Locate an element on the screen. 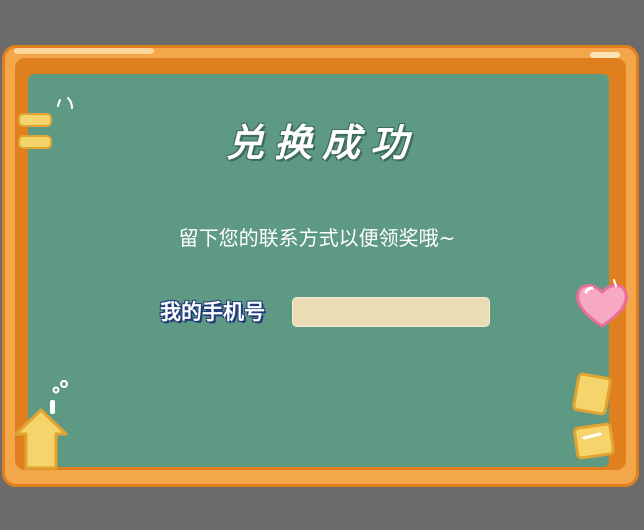 This screenshot has width=644, height=530. dialog-title: 兑换成功 is located at coordinates (321, 142).